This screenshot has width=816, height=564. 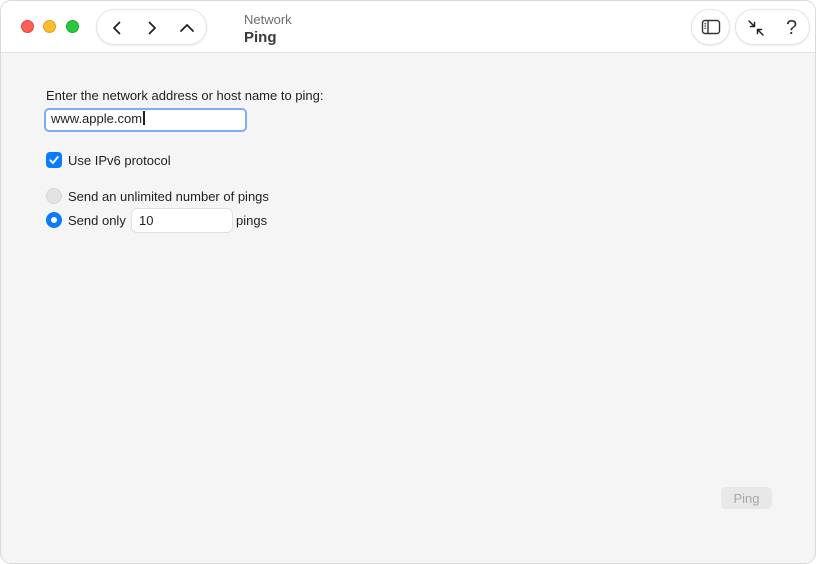 I want to click on send-only-label: Send only, so click(x=97, y=220).